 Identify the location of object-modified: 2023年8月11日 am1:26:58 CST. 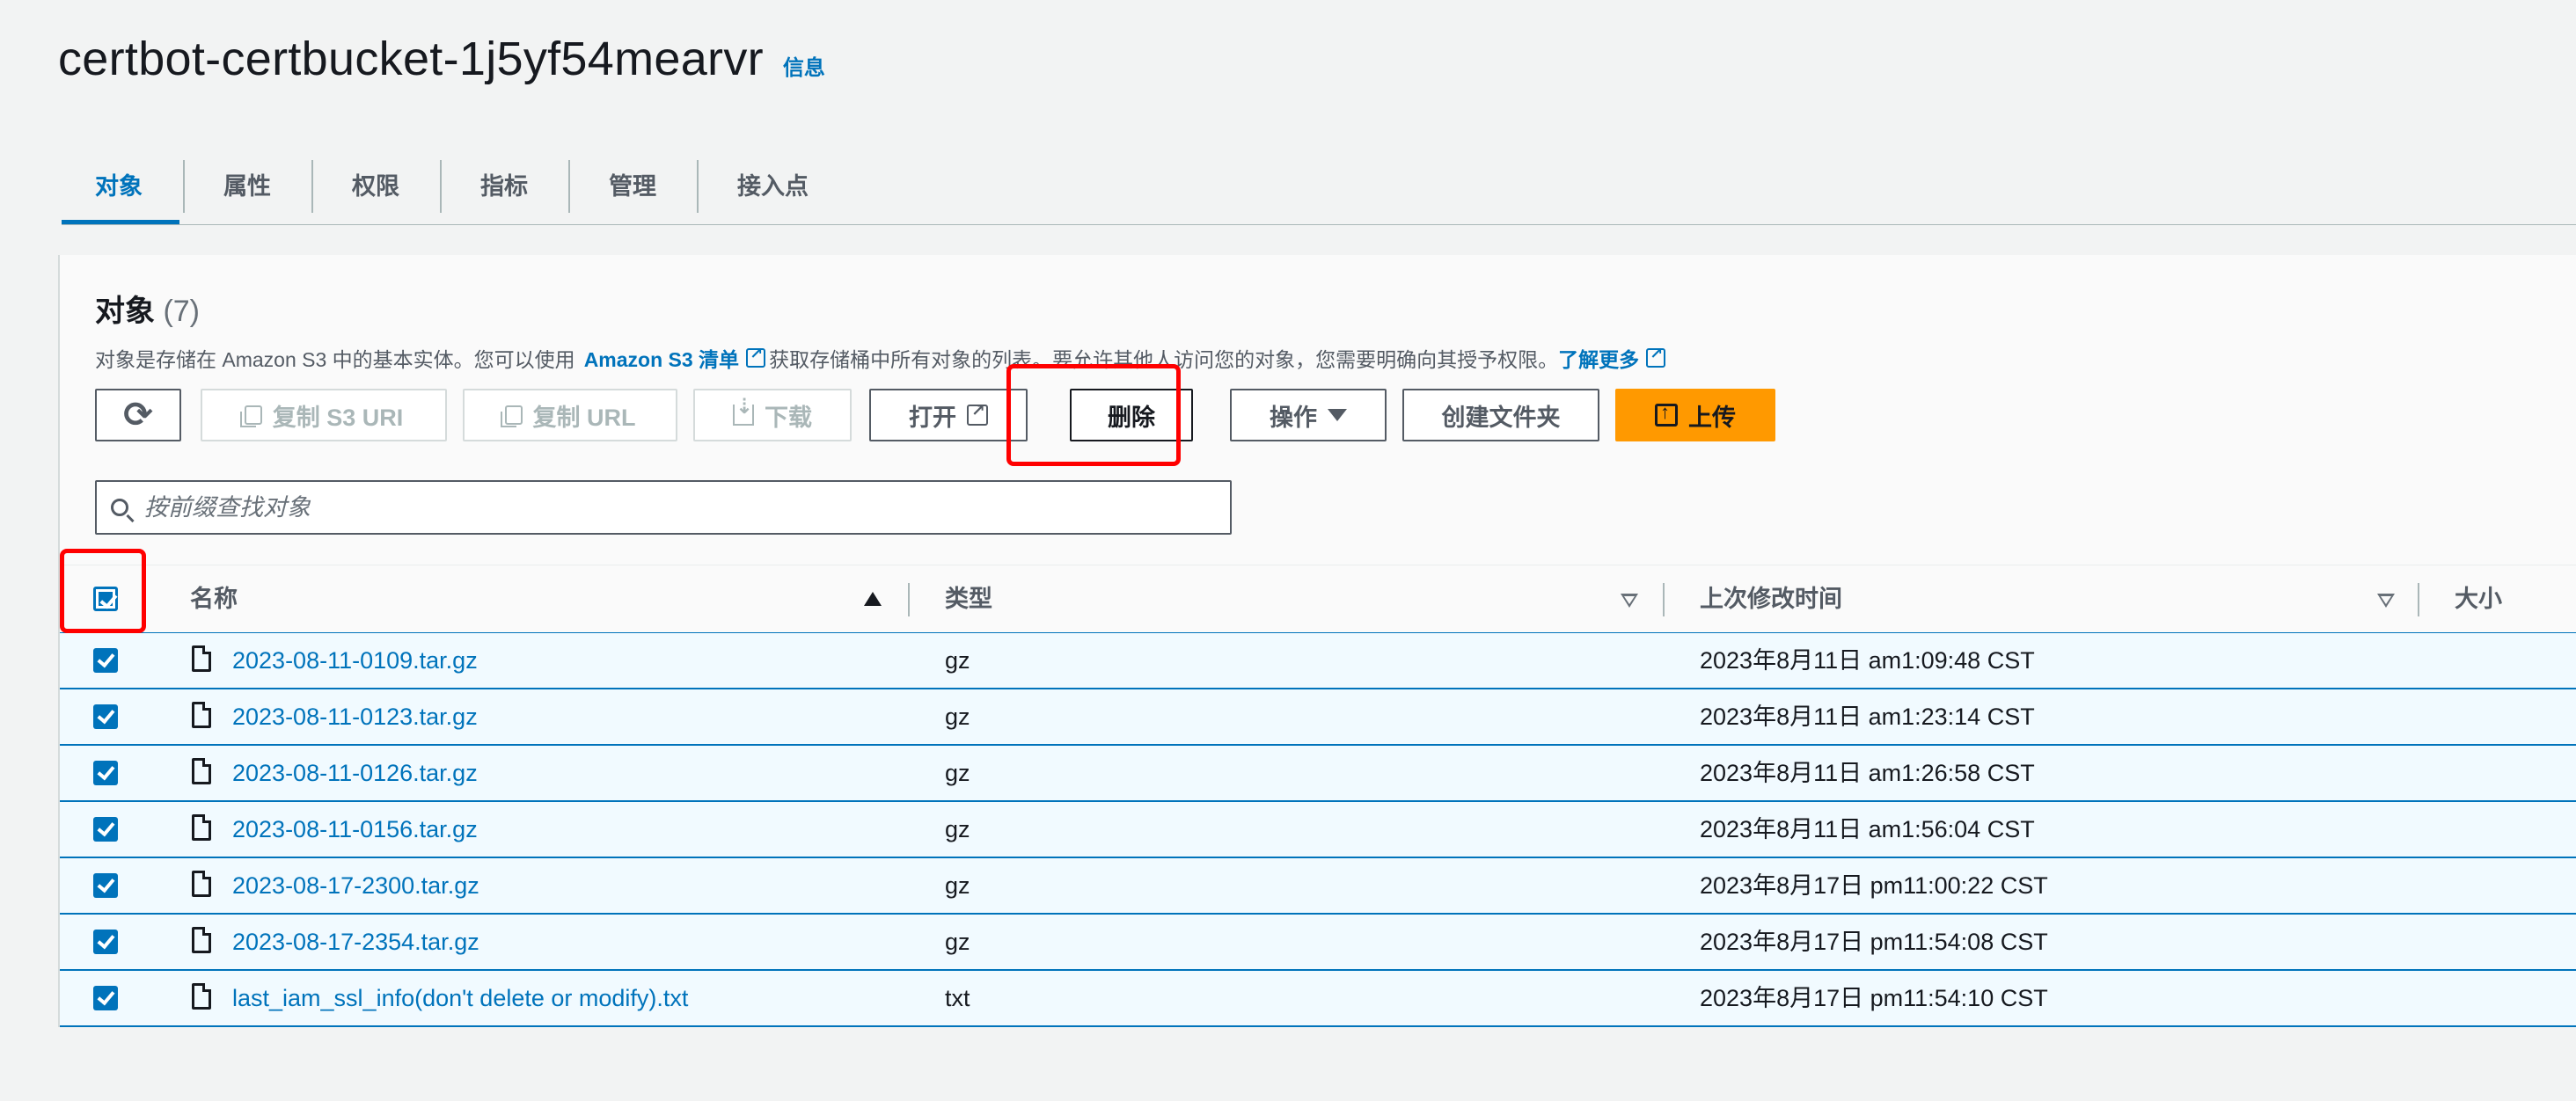
(1867, 773).